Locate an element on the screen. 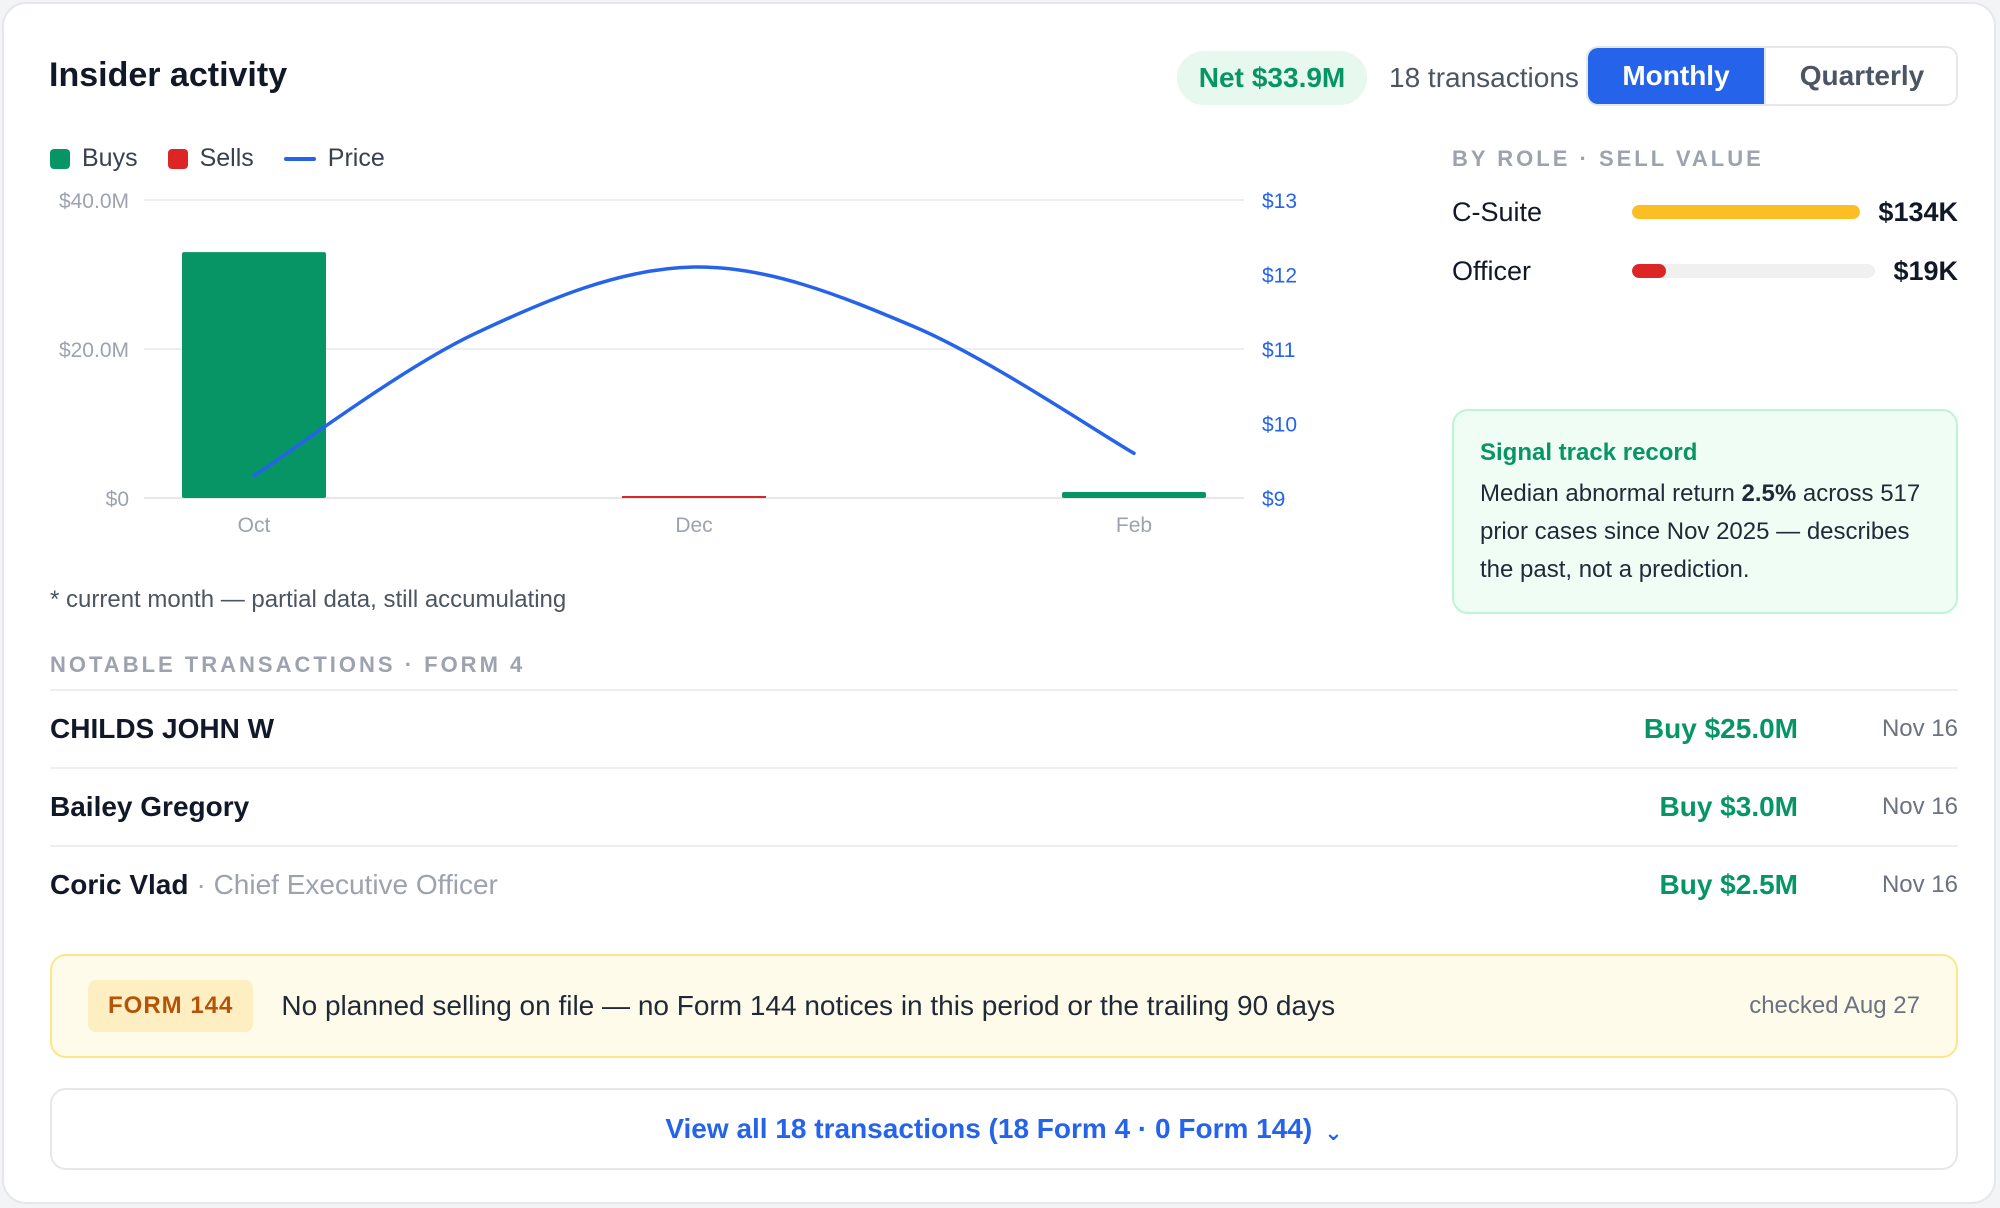 The image size is (2000, 1208). y2-tick-label: $10 is located at coordinates (1279, 425).